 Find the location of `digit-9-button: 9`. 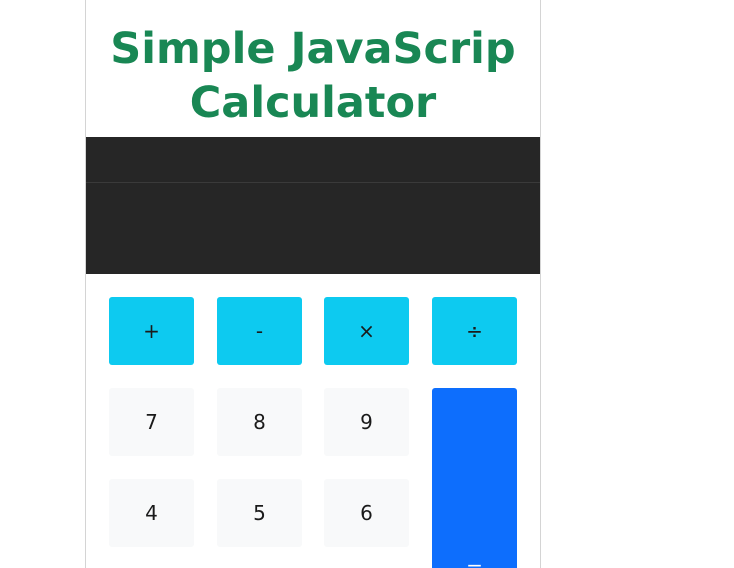

digit-9-button: 9 is located at coordinates (366, 422).